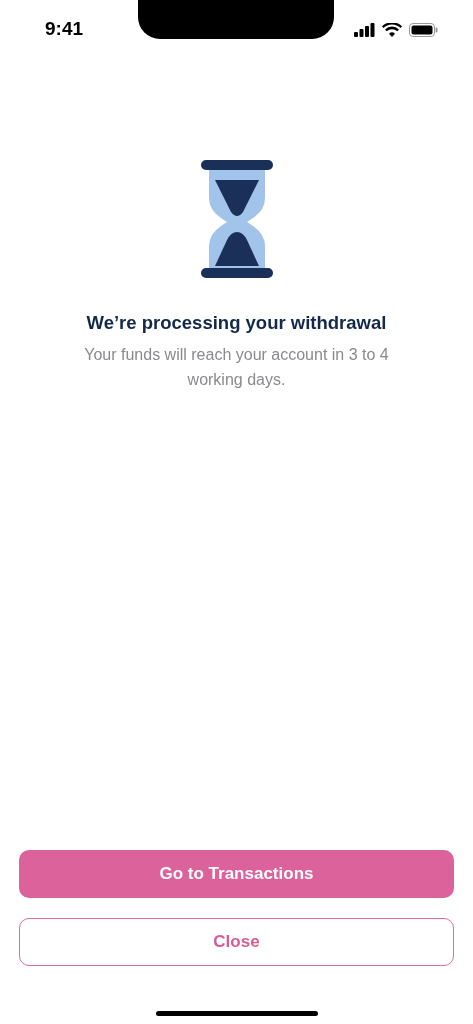 This screenshot has height=1024, width=473. I want to click on message-body: Your funds will reach your account in 3 to 4 working days., so click(236, 367).